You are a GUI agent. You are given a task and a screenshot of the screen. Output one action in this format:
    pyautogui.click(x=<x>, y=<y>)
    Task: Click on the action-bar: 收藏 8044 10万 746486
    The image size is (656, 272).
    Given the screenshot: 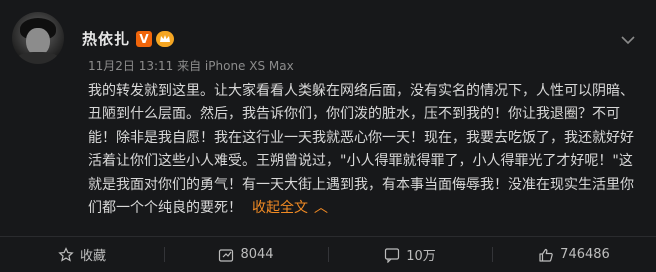 What is the action you would take?
    pyautogui.click(x=328, y=254)
    